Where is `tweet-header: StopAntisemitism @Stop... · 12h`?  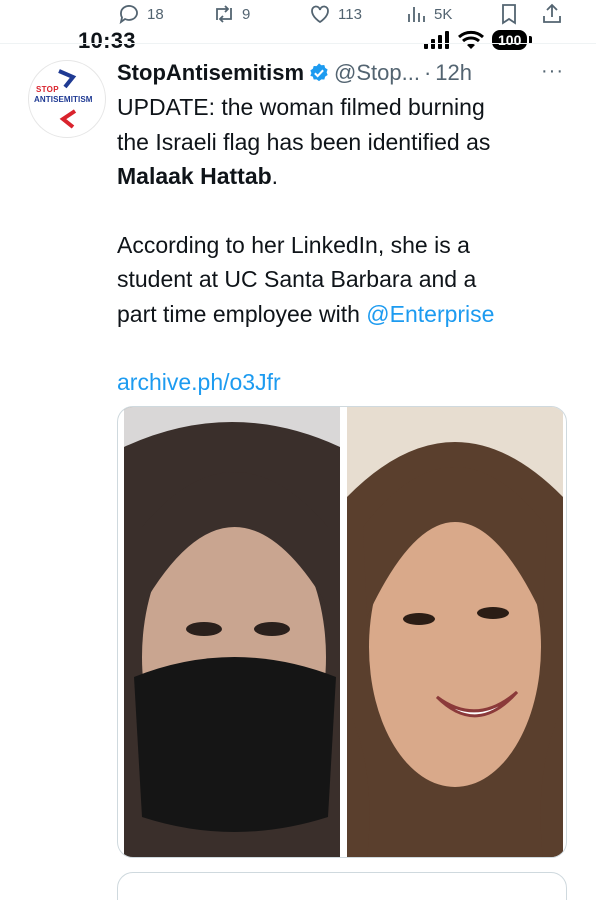 tweet-header: StopAntisemitism @Stop... · 12h is located at coordinates (294, 73).